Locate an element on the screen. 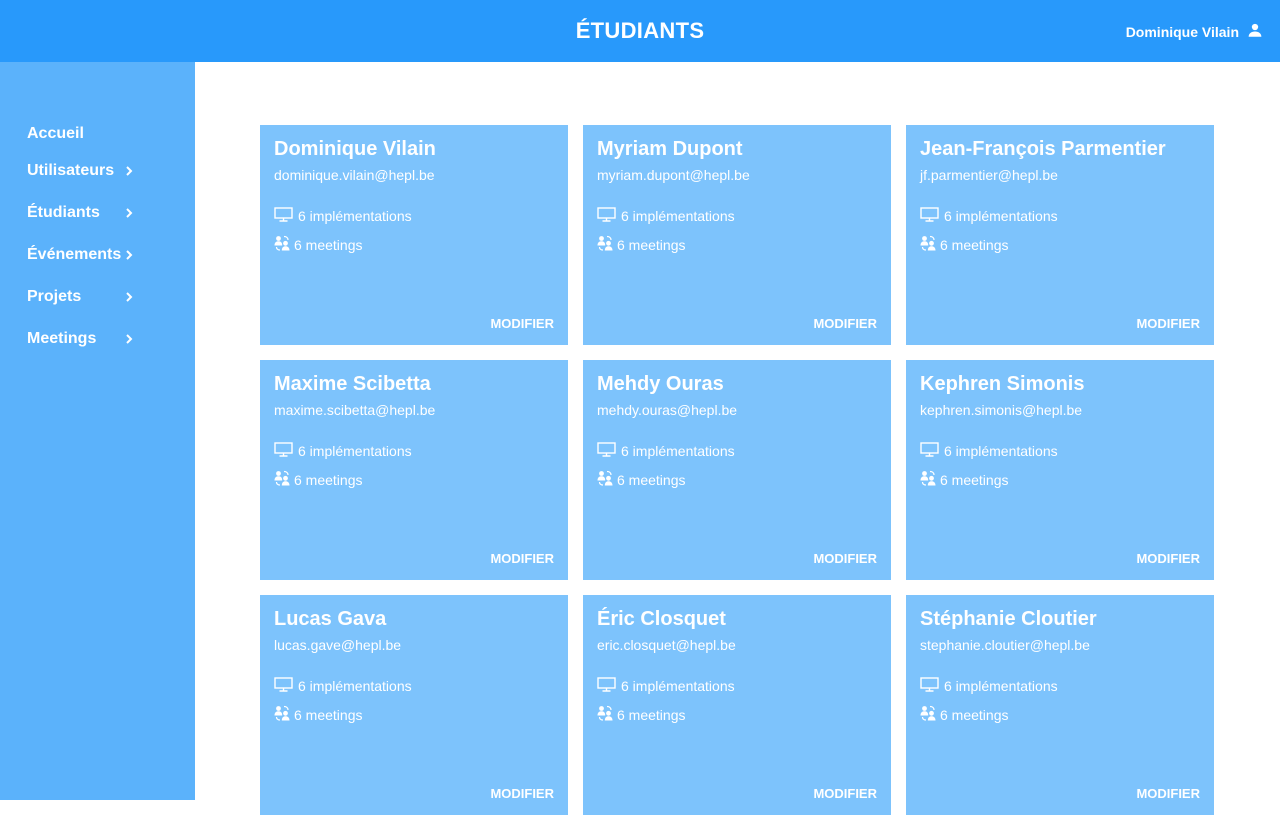 The height and width of the screenshot is (815, 1280). student-name: Maxime Scibetta is located at coordinates (352, 384).